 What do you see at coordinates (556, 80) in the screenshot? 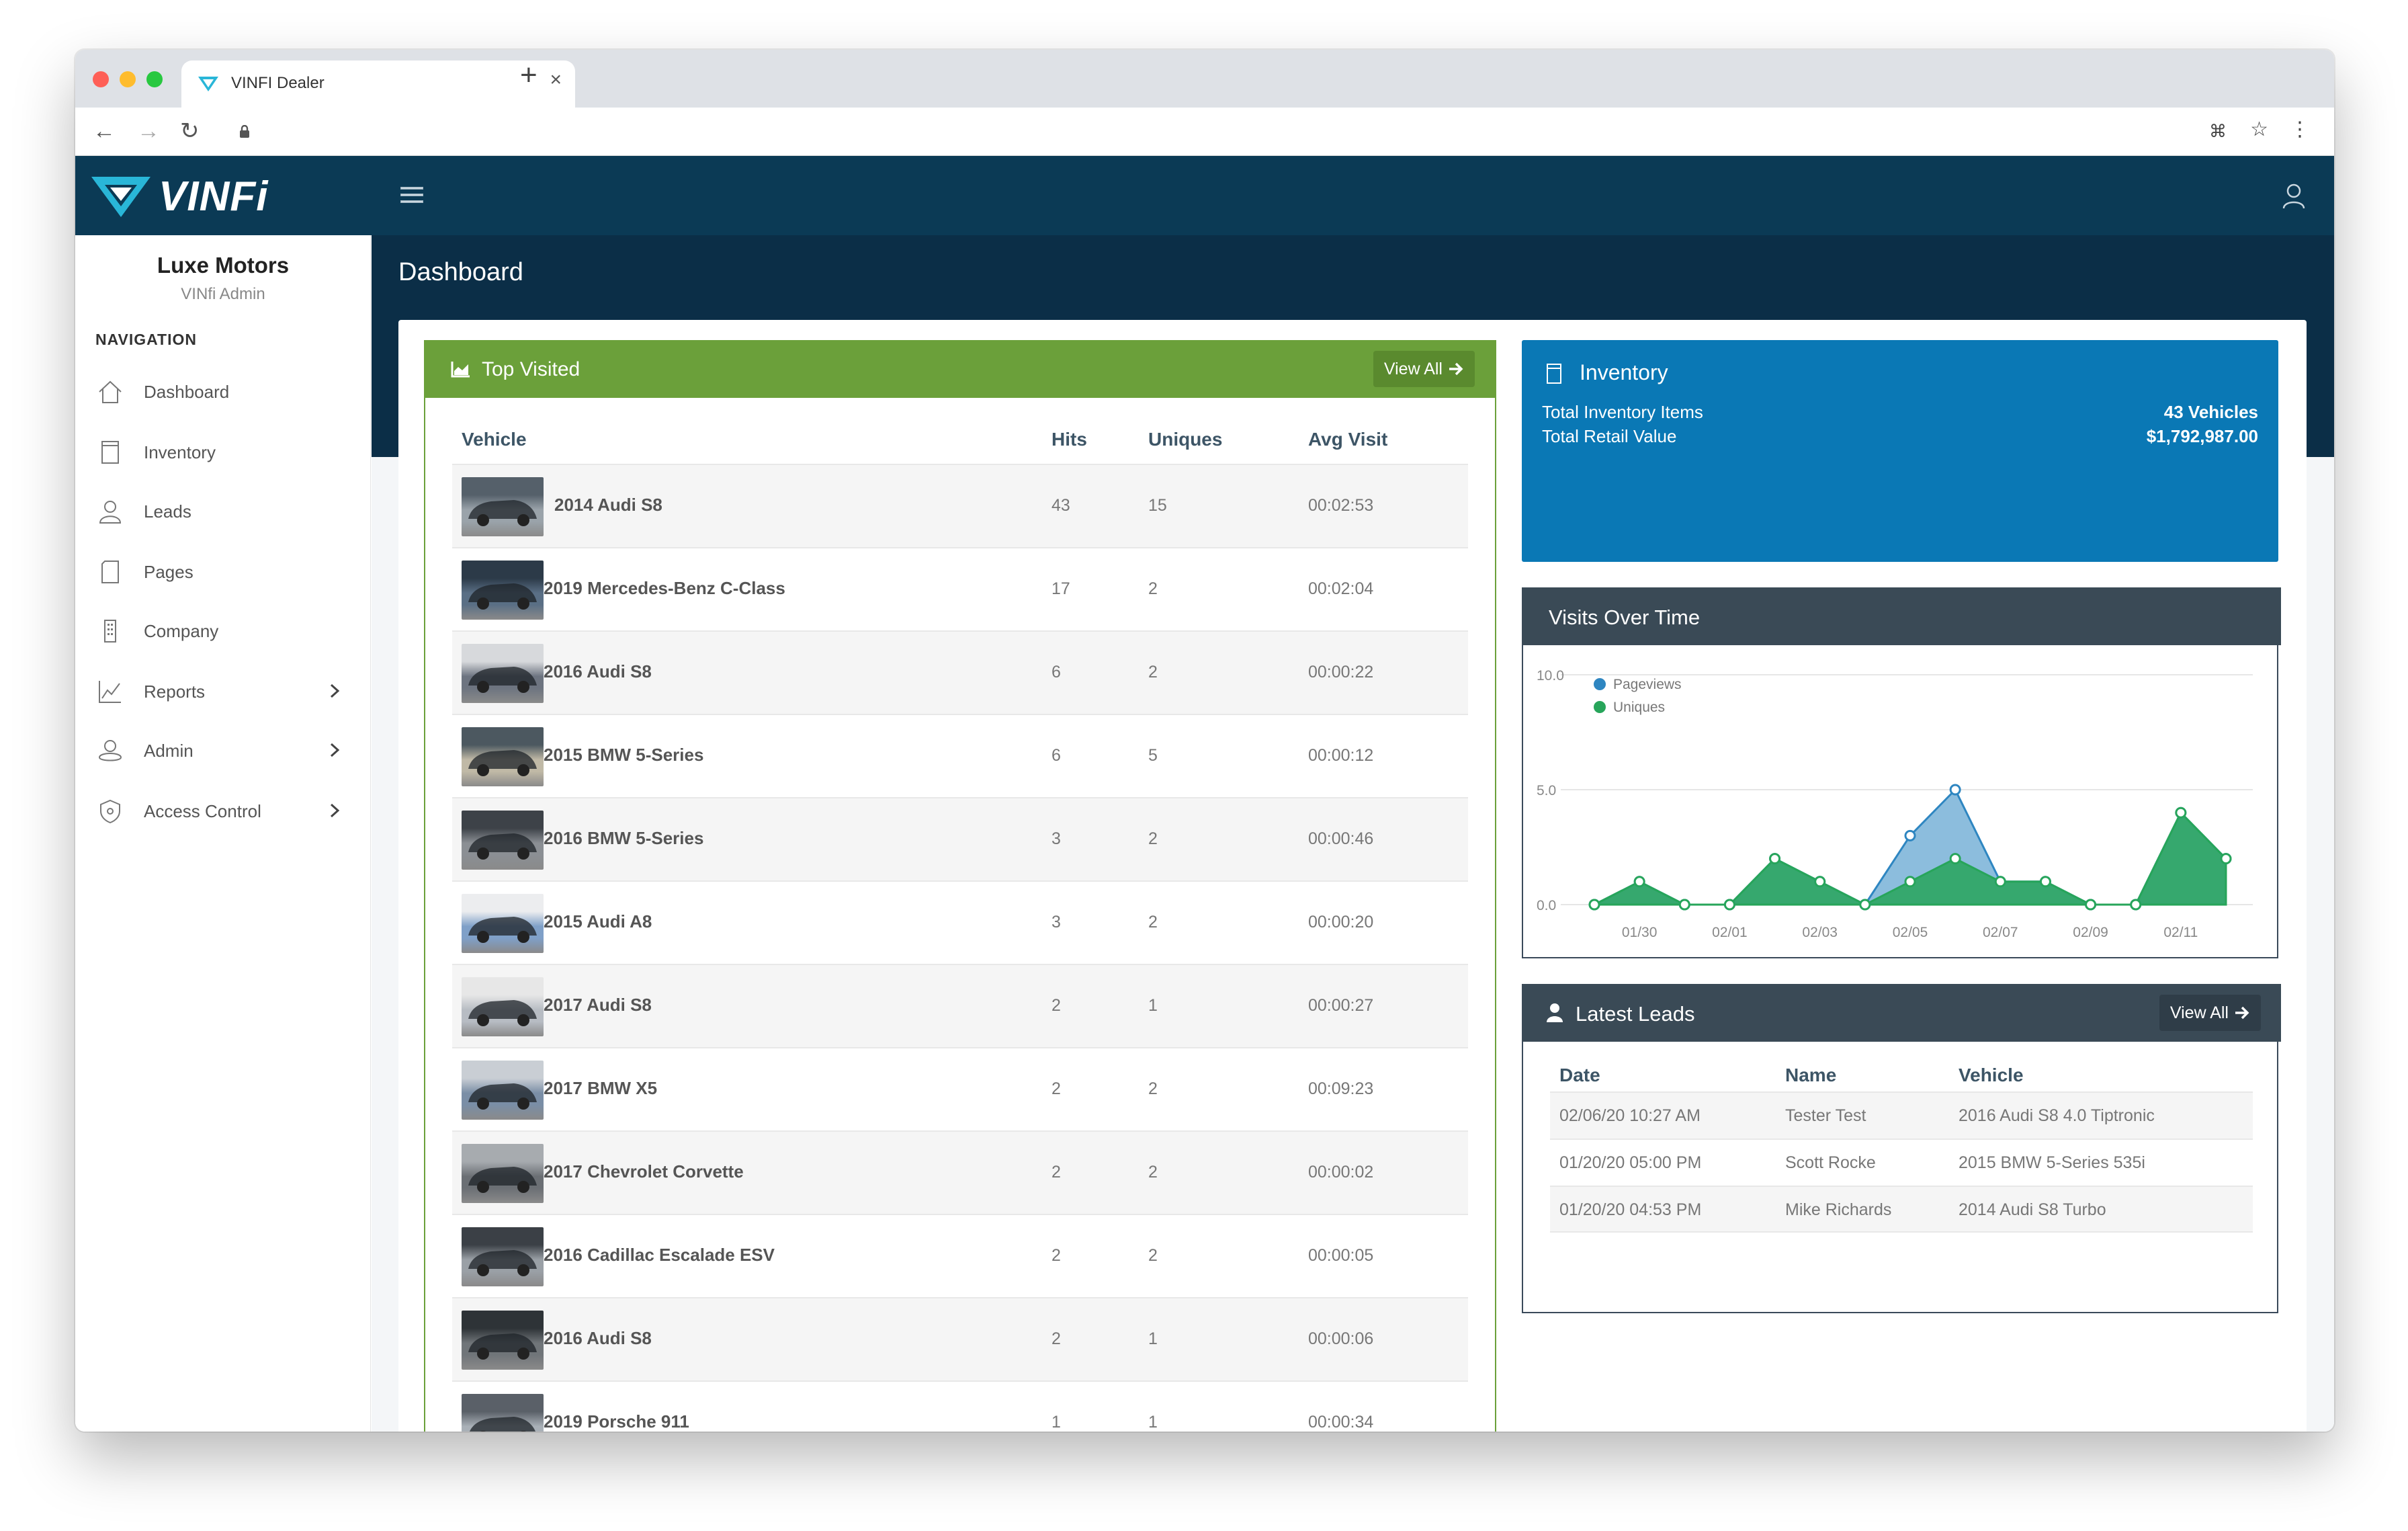
I see `close-tab-icon: ×` at bounding box center [556, 80].